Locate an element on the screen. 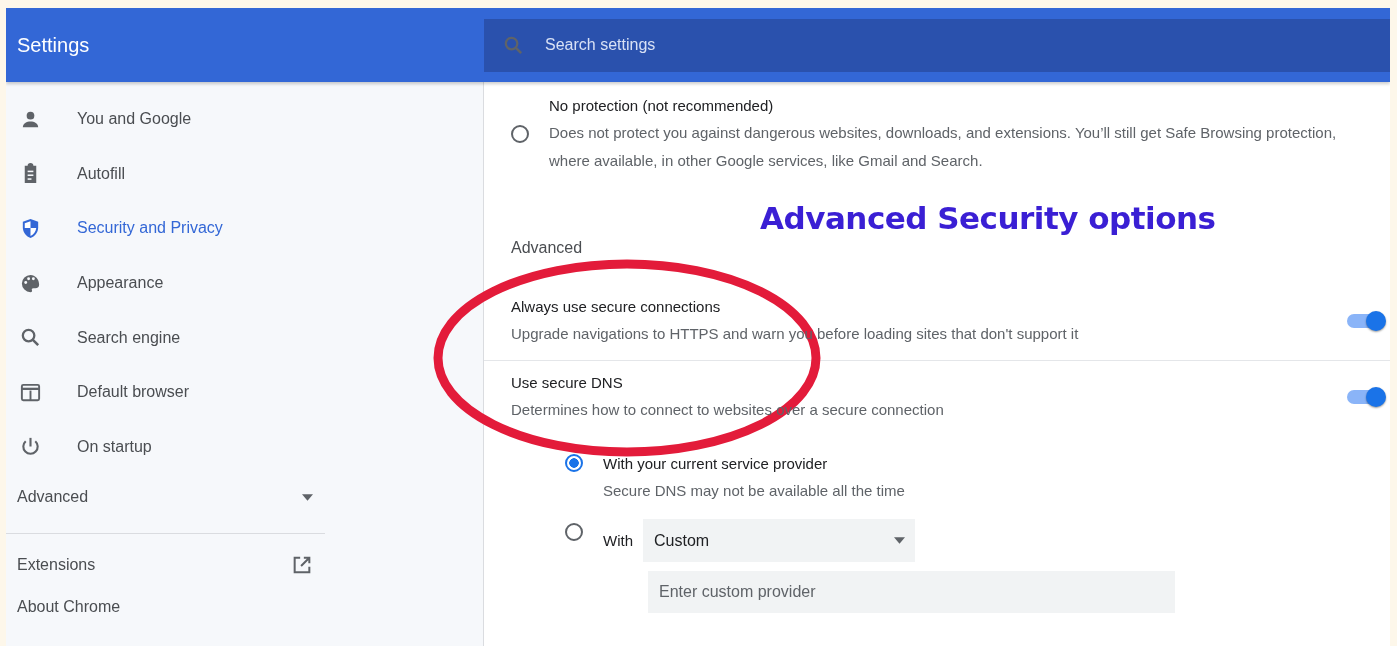 The height and width of the screenshot is (646, 1397). sidebar-item: On startup is located at coordinates (244, 447).